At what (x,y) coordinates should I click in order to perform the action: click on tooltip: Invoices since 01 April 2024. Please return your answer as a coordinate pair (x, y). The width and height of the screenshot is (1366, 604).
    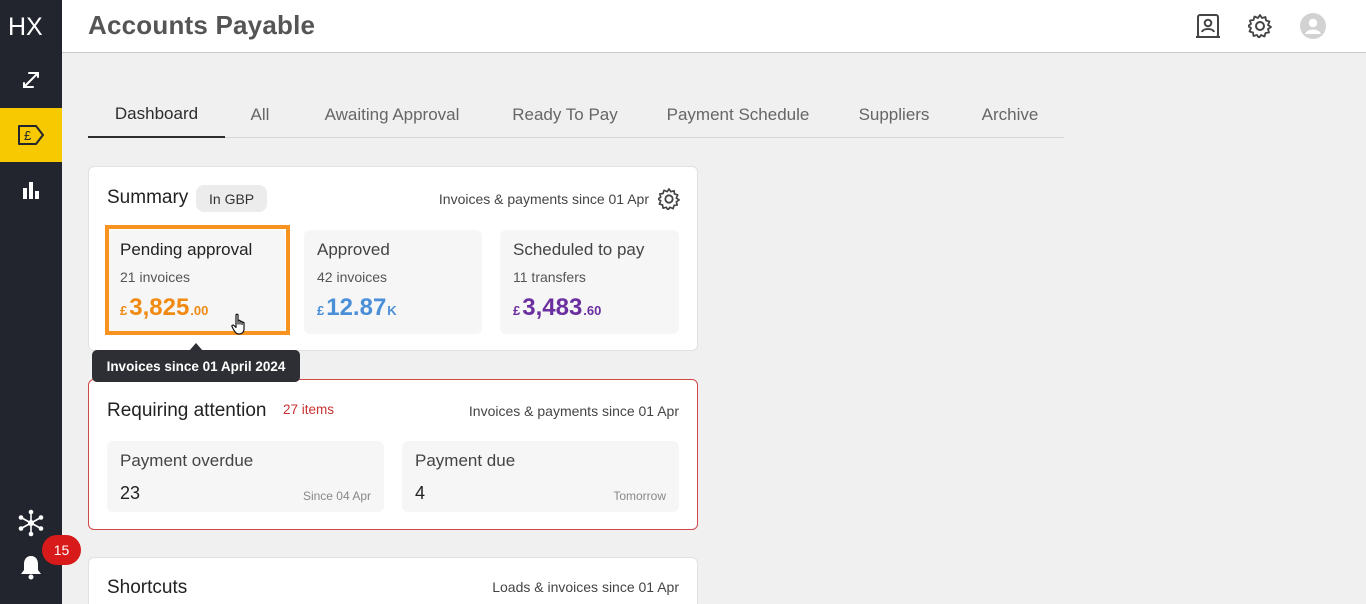
    Looking at the image, I should click on (196, 366).